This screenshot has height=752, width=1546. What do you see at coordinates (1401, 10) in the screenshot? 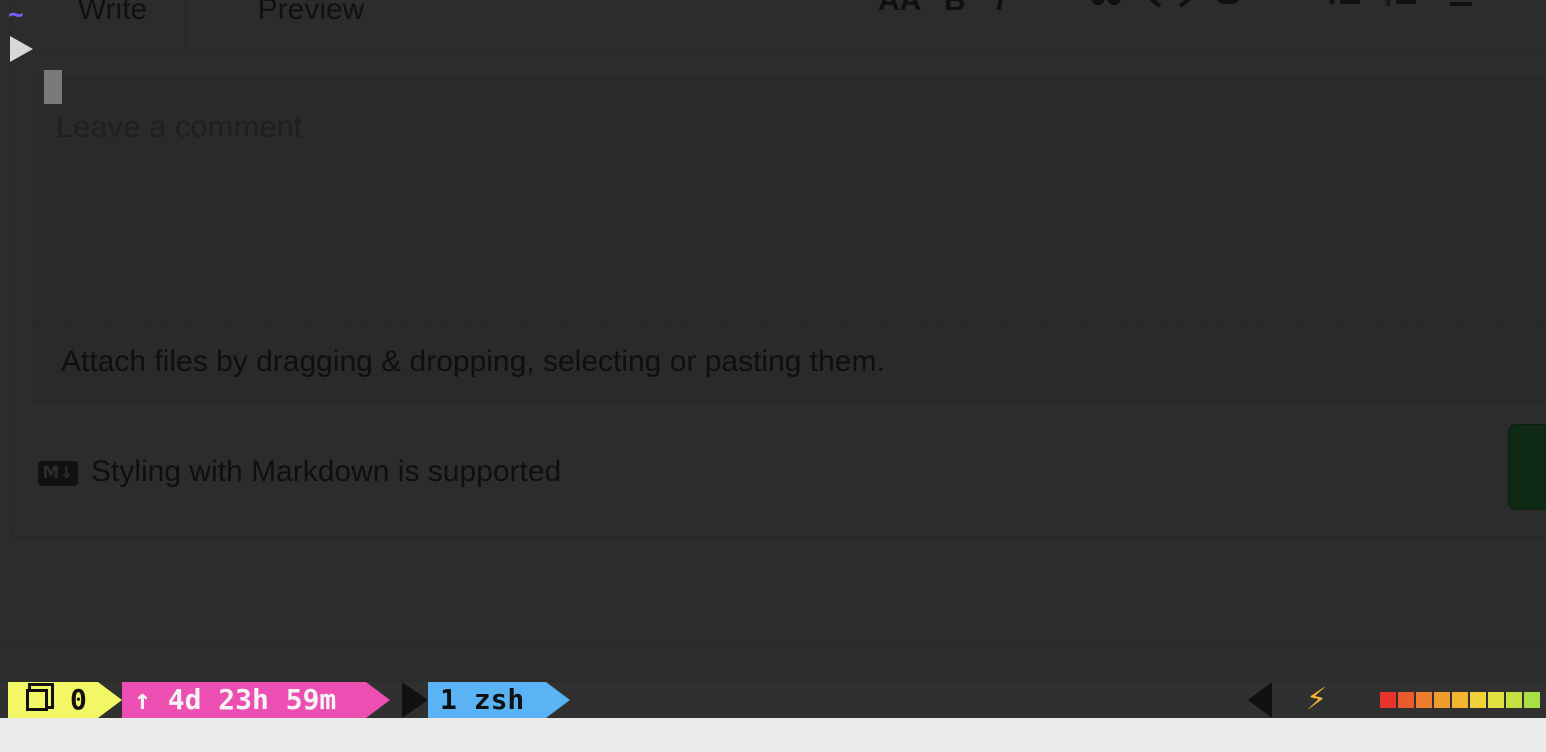
I see `numbered-list-icon: 3` at bounding box center [1401, 10].